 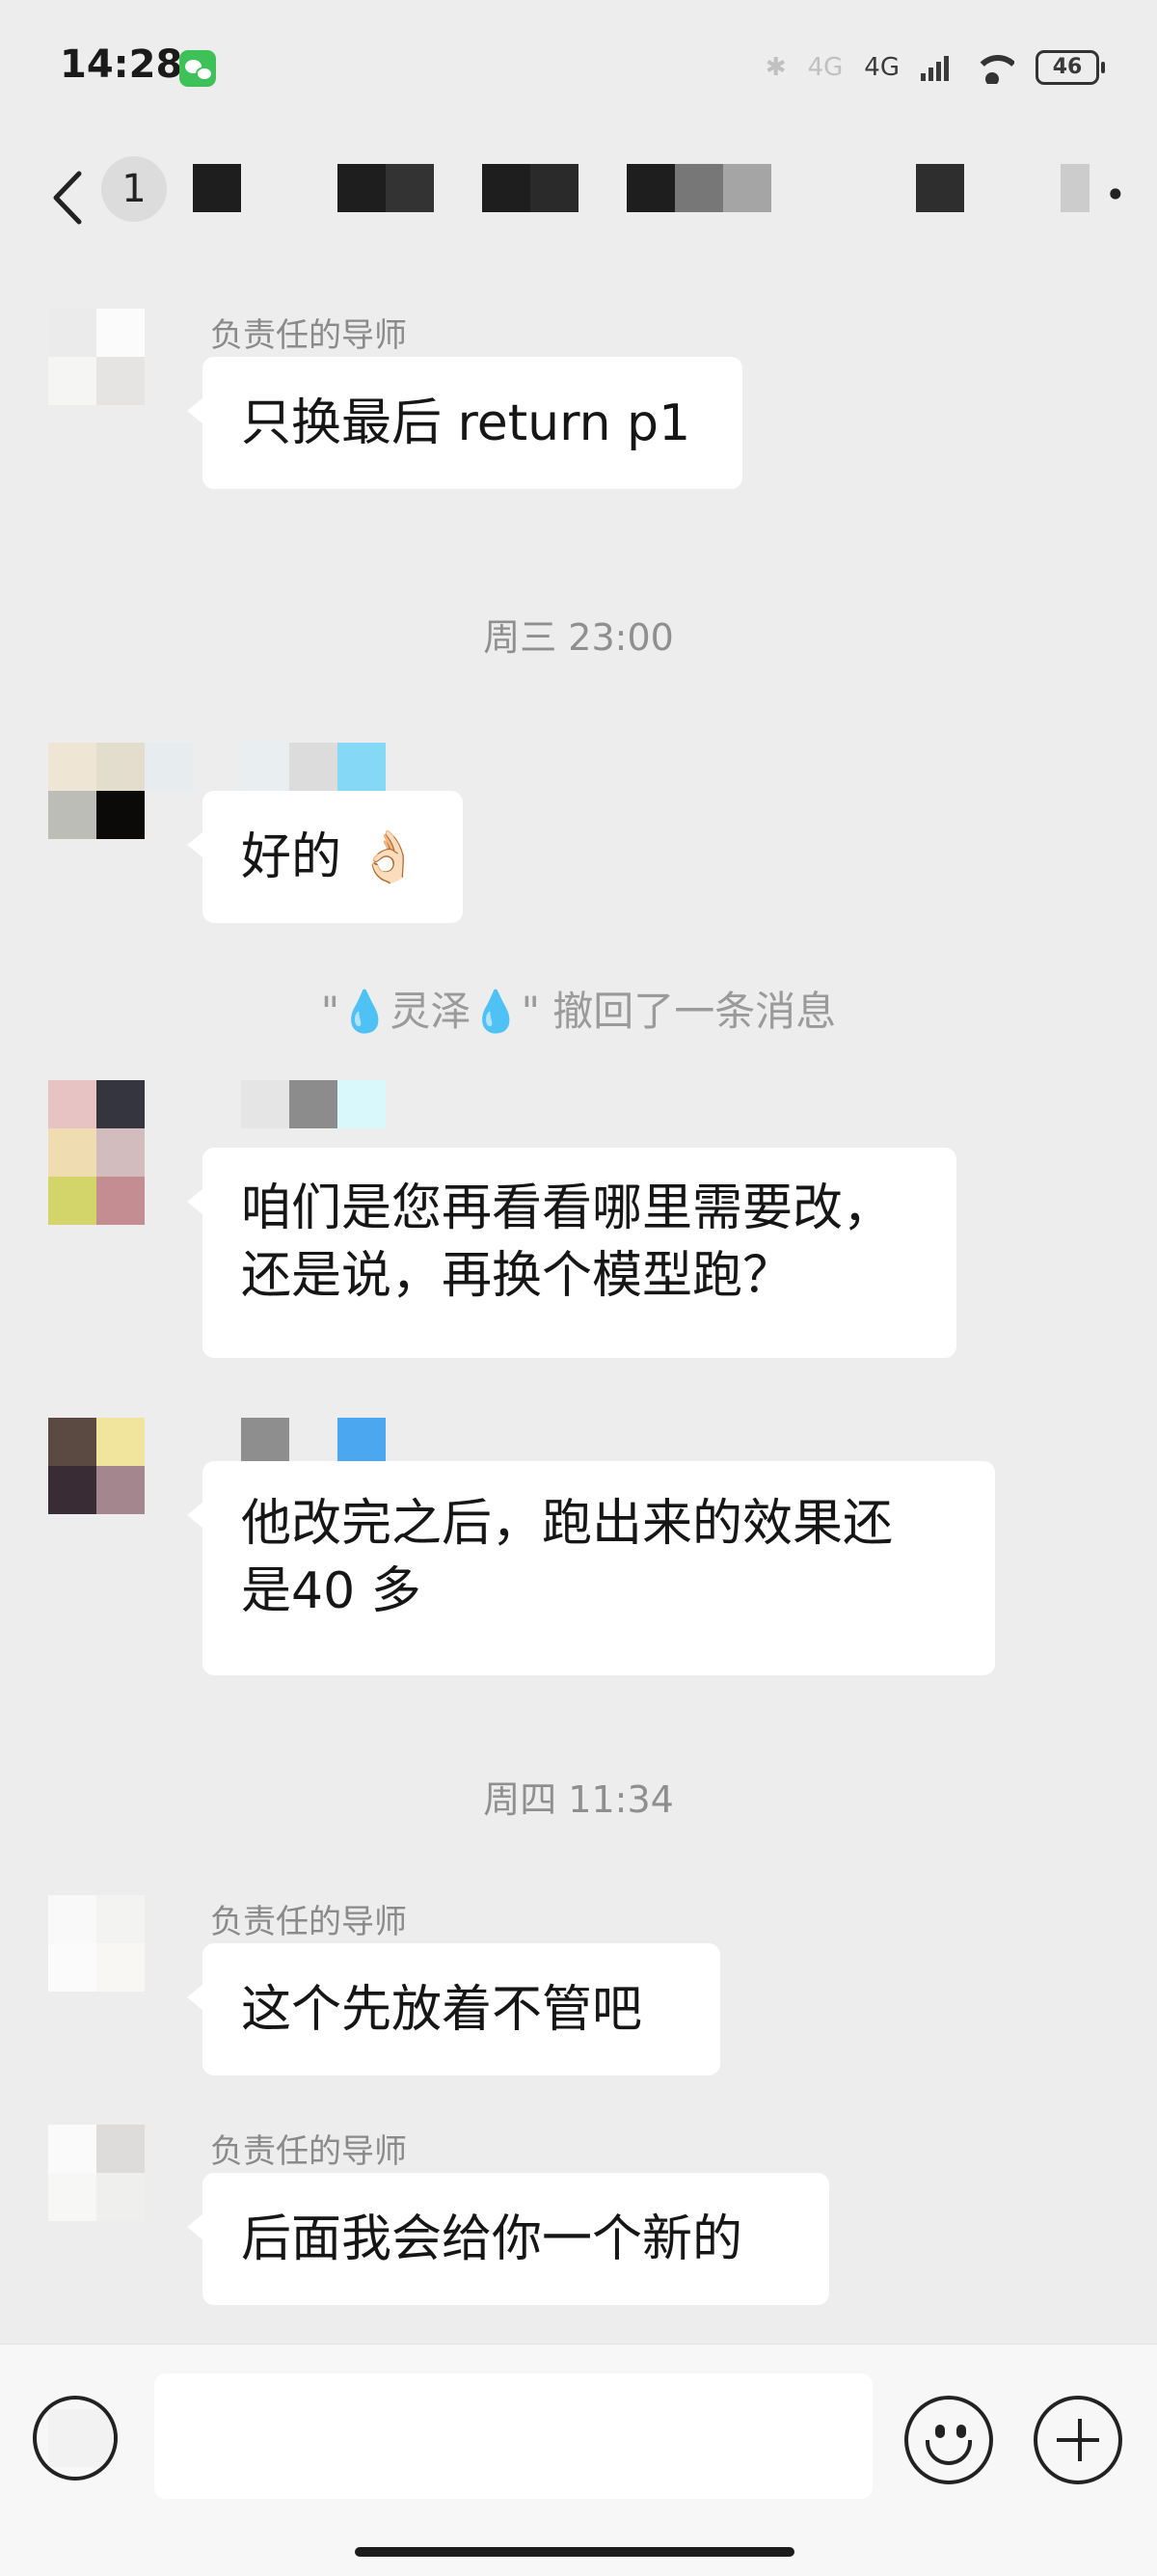 I want to click on message-bubble: 好的 👌🏻, so click(x=325, y=857).